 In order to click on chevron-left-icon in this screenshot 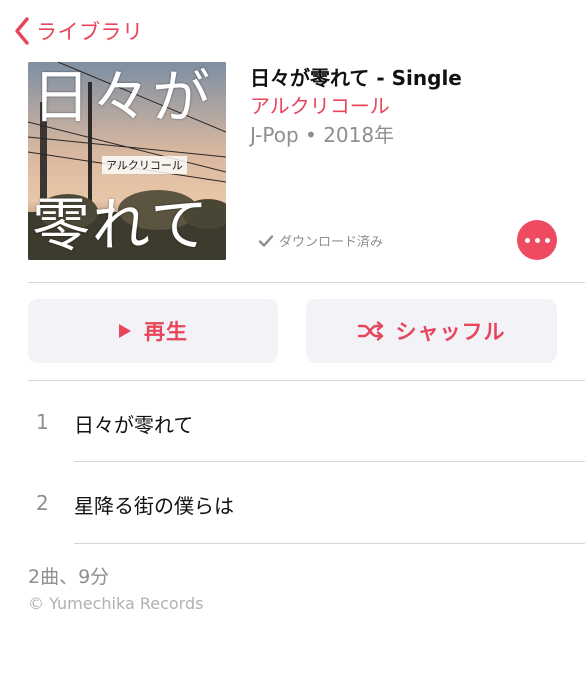, I will do `click(22, 31)`.